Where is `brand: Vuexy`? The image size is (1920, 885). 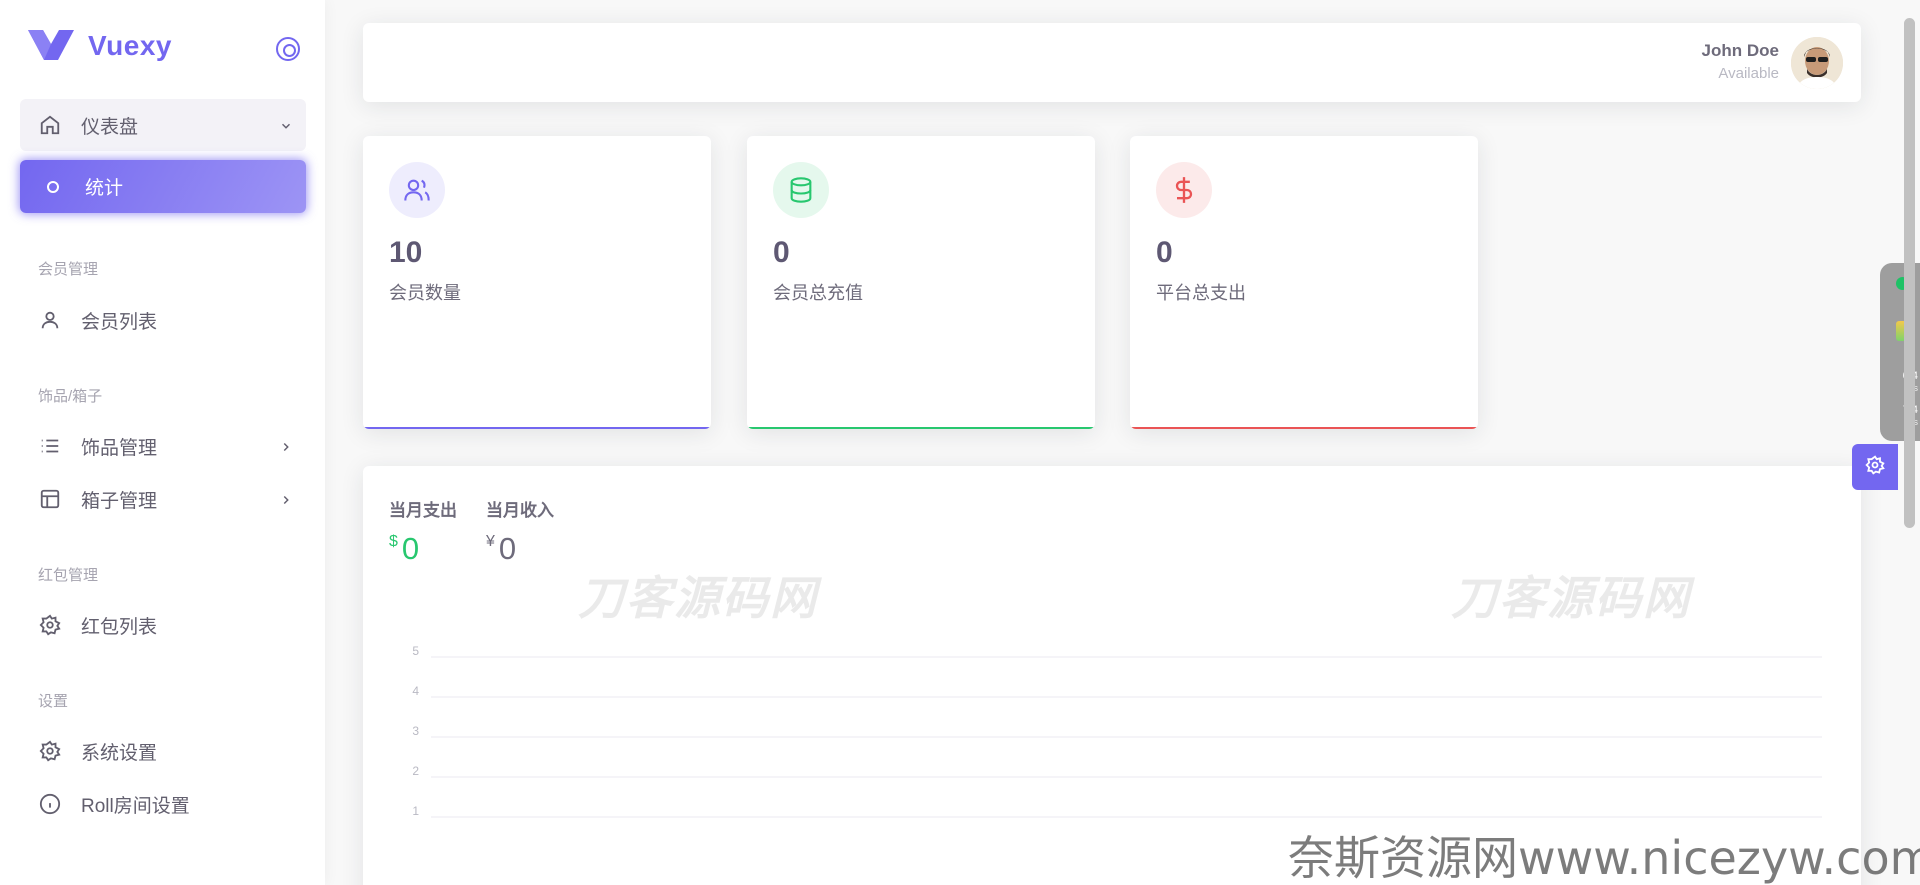
brand: Vuexy is located at coordinates (100, 46).